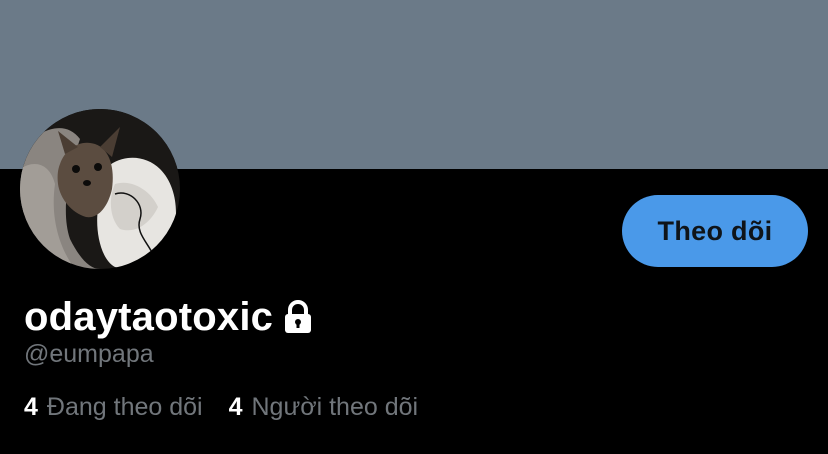 The width and height of the screenshot is (828, 454). I want to click on following-count: 4, so click(31, 407).